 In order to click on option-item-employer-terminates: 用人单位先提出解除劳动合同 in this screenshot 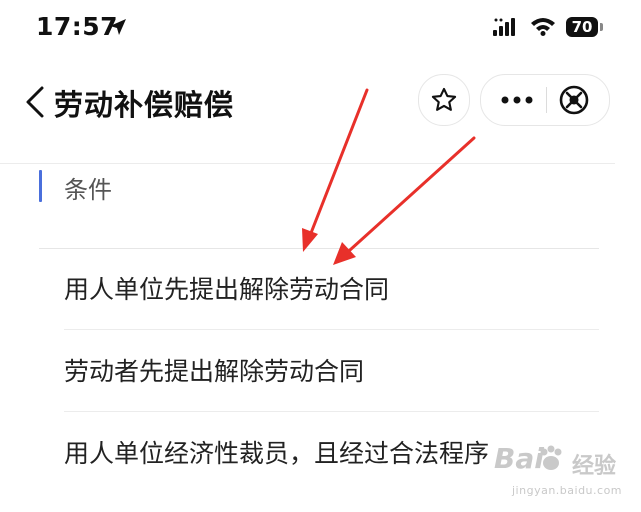, I will do `click(279, 290)`.